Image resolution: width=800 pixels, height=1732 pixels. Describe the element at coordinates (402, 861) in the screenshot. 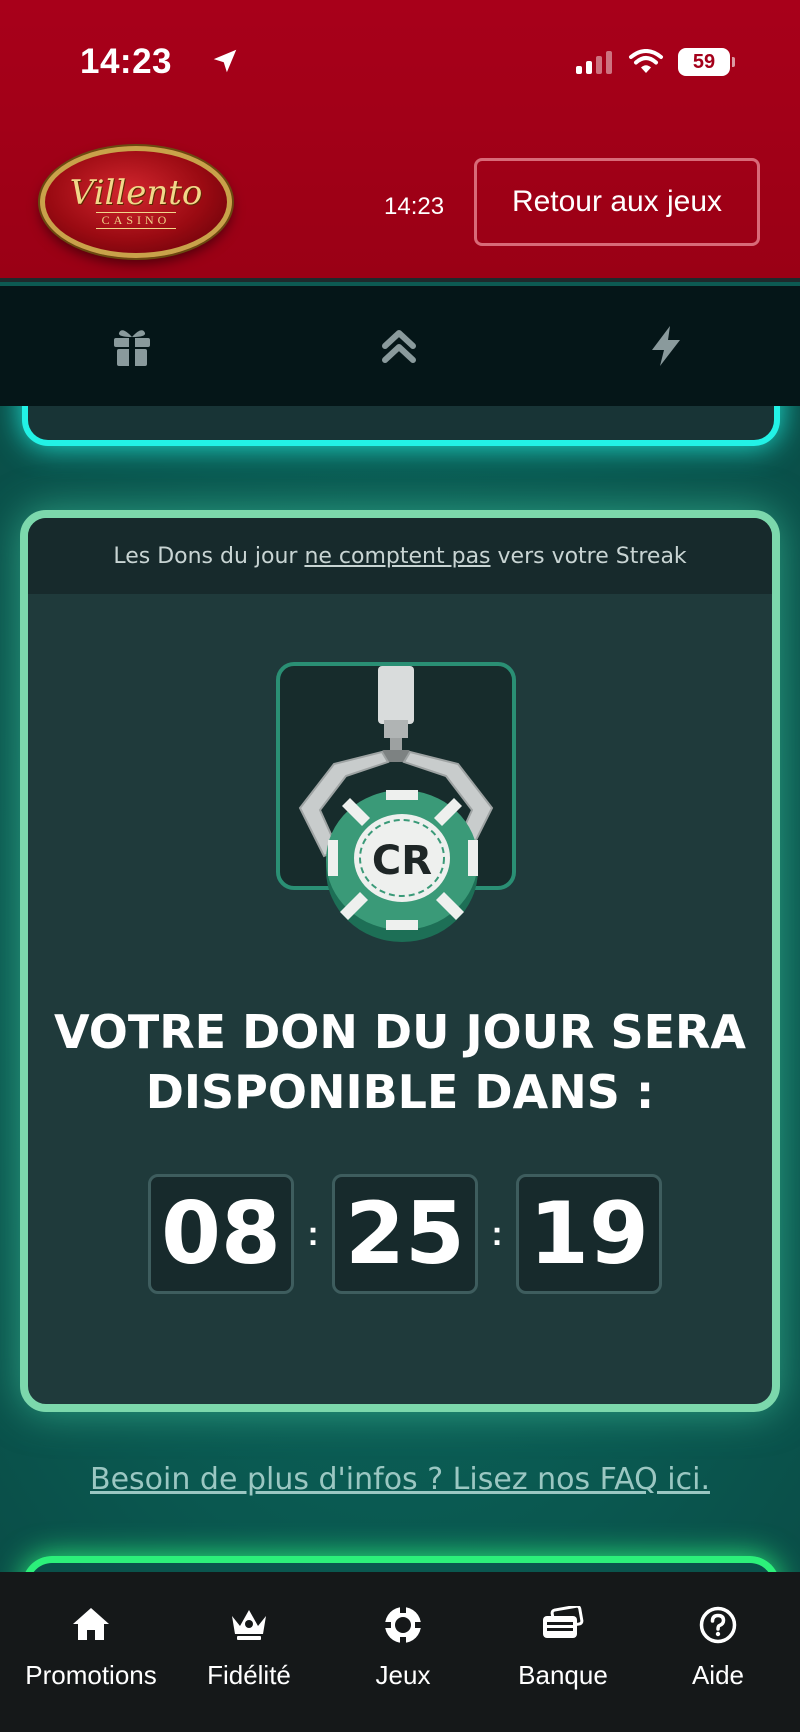

I see `chip-label: CR` at that location.